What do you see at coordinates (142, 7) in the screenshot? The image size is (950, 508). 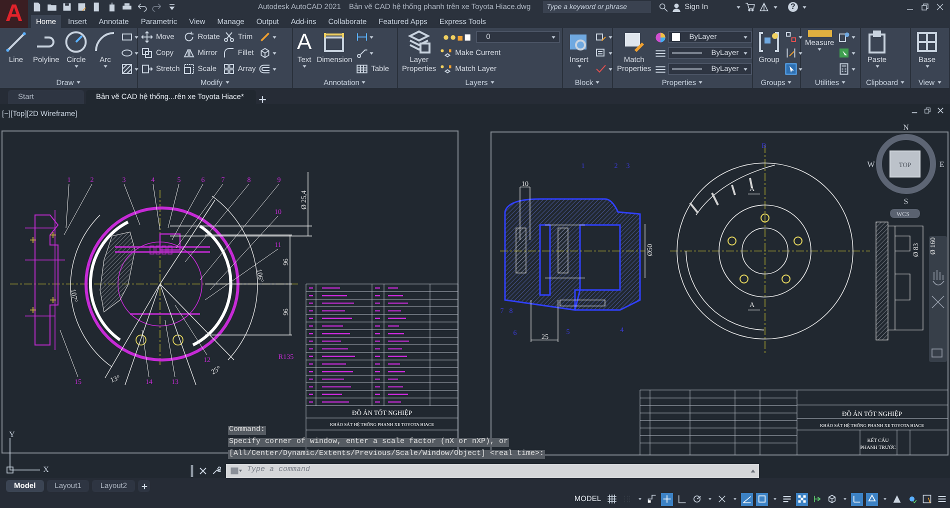 I see `undo-icon` at bounding box center [142, 7].